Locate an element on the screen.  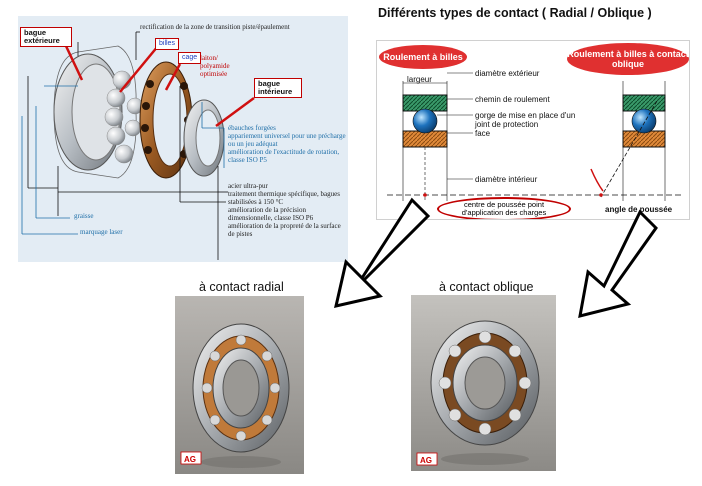
grease-label: graisse is located at coordinates (84, 216).